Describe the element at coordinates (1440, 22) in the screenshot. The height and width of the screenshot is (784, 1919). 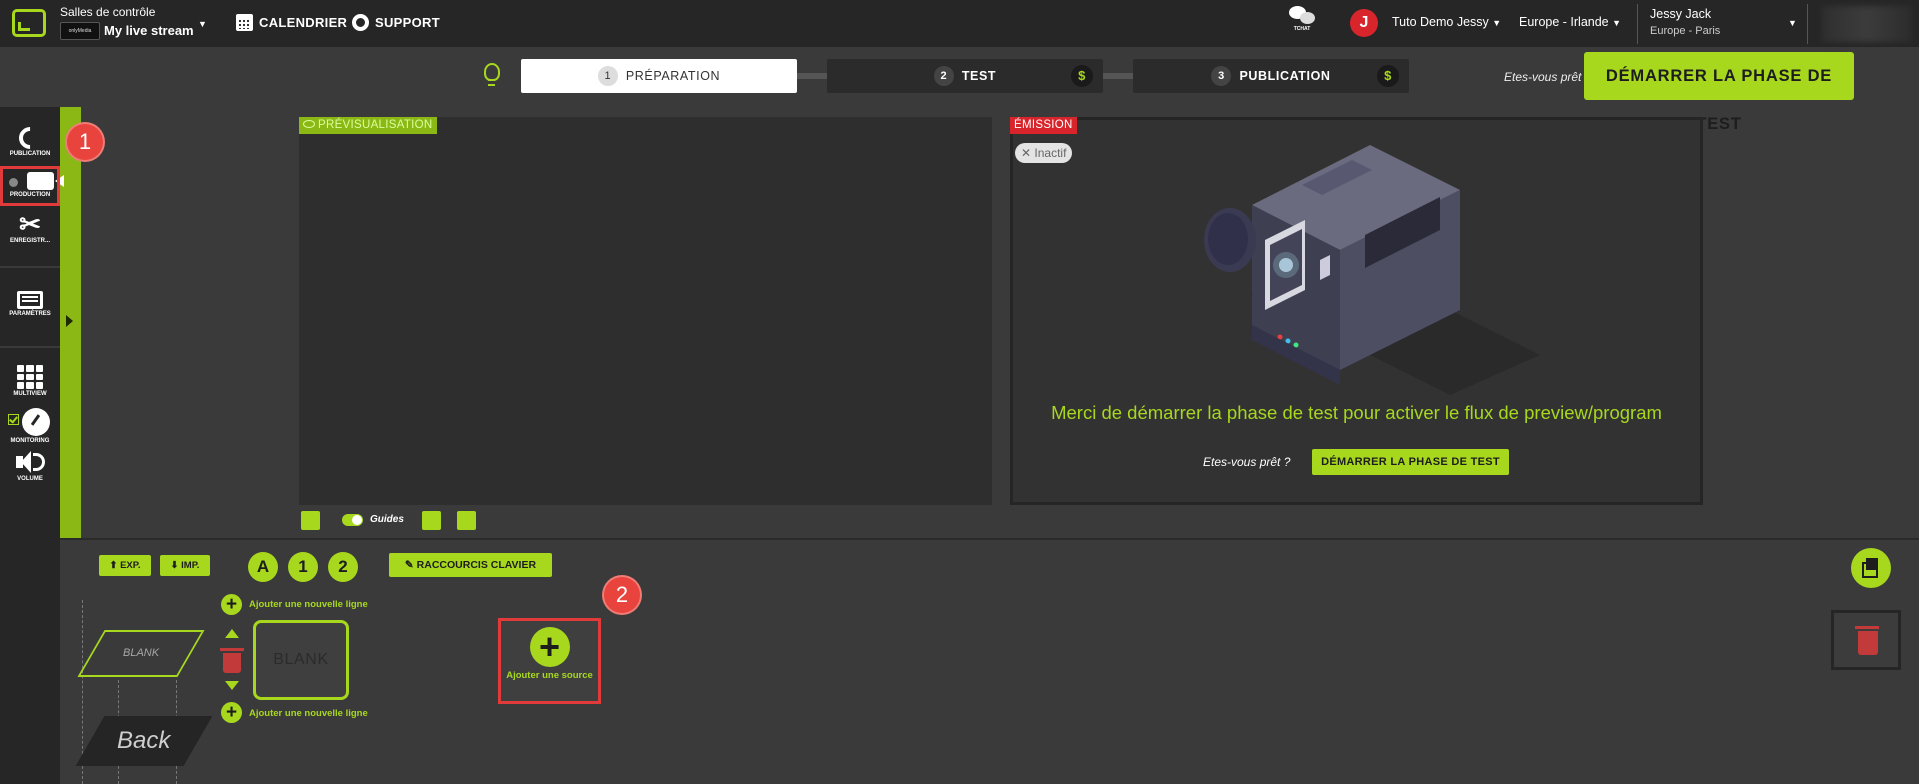
I see `organization-name: Tuto Demo Jessy` at that location.